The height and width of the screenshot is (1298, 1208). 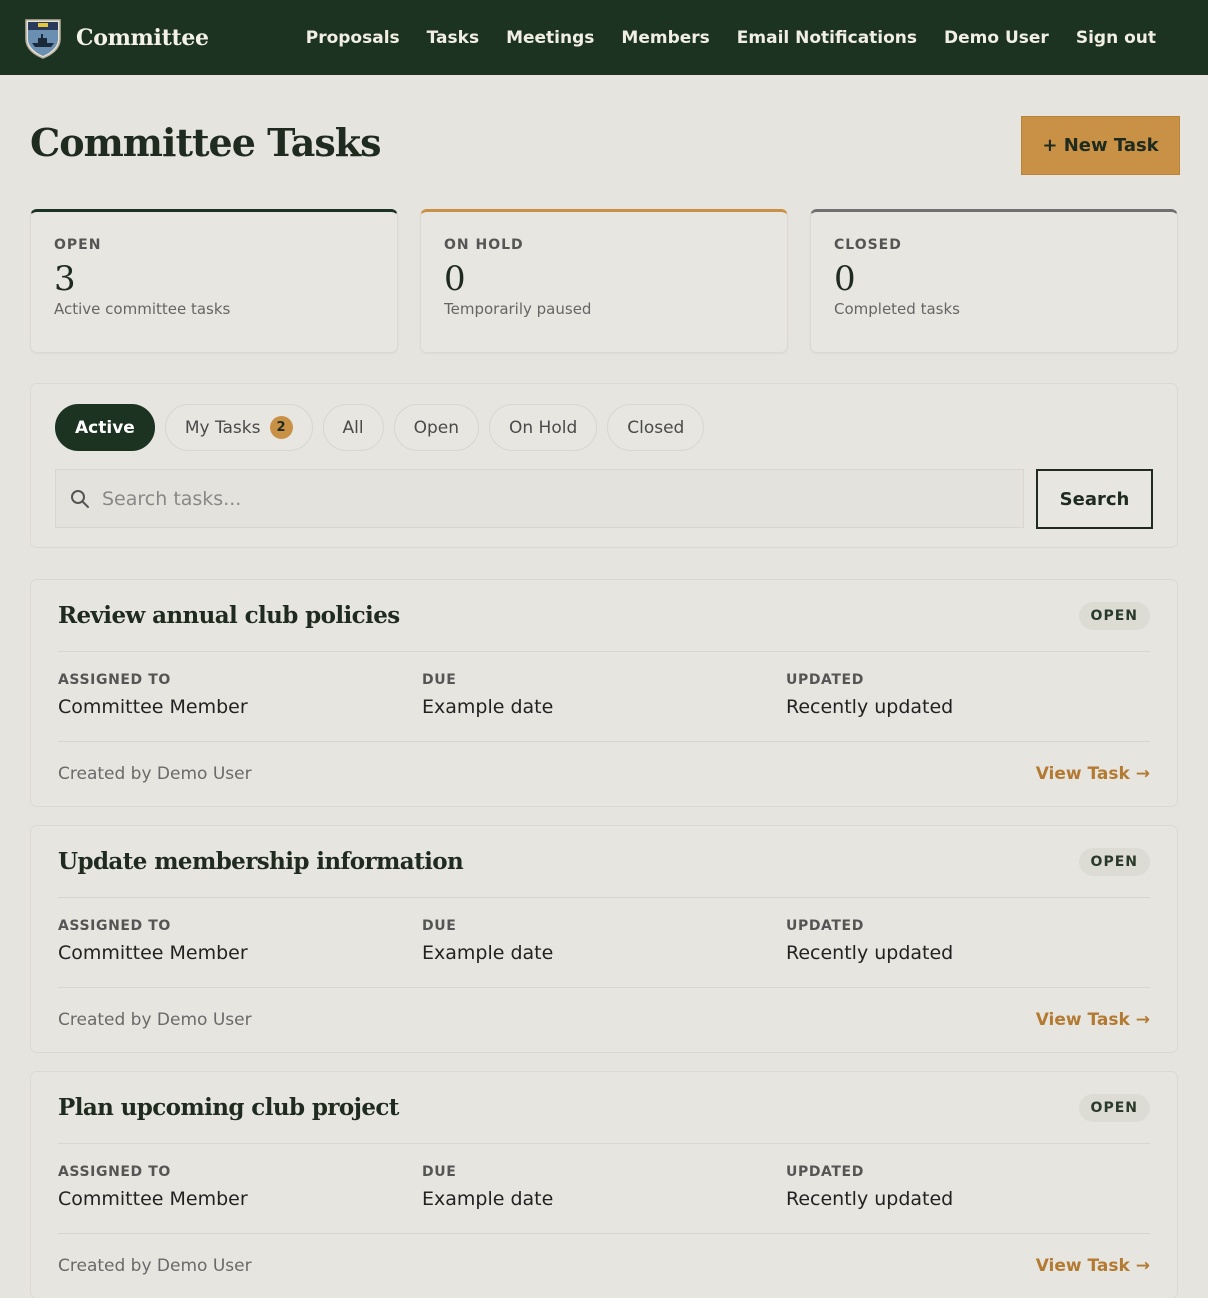 I want to click on page-title: Committee Tasks, so click(x=206, y=142).